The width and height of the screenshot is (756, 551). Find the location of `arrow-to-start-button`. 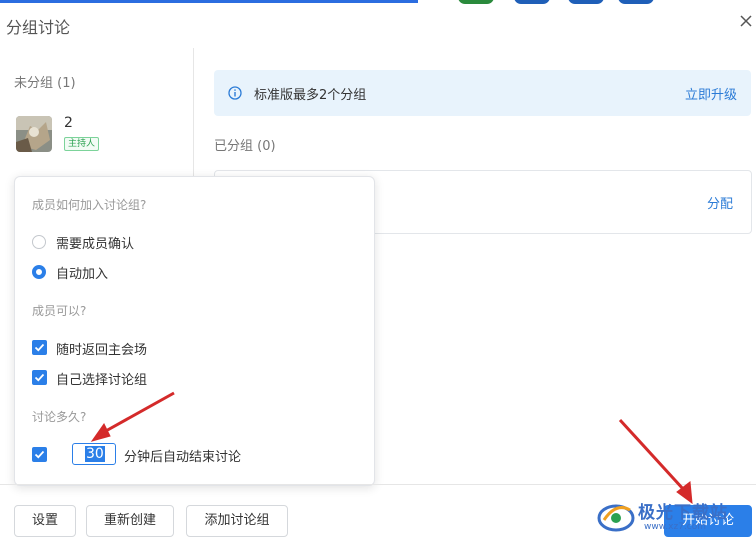

arrow-to-start-button is located at coordinates (655, 461).